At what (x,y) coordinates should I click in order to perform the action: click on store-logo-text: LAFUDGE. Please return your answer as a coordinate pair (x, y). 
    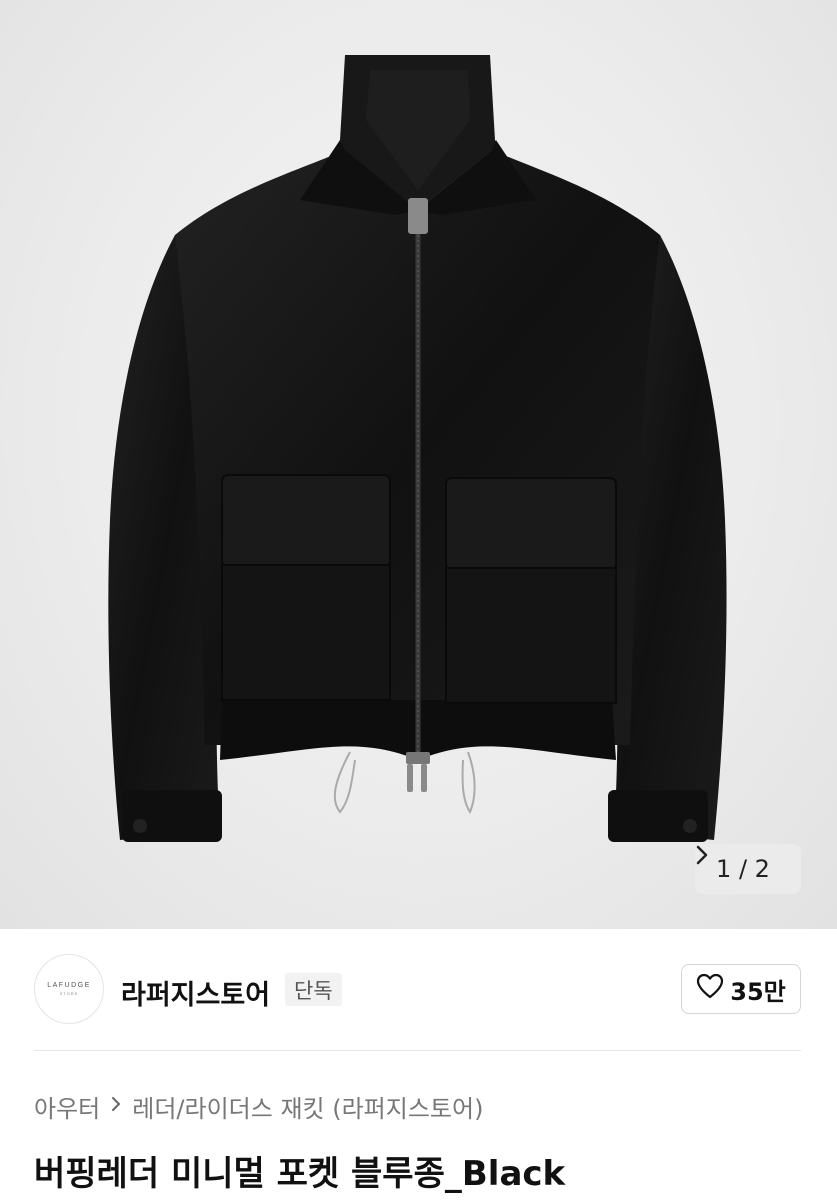
    Looking at the image, I should click on (69, 985).